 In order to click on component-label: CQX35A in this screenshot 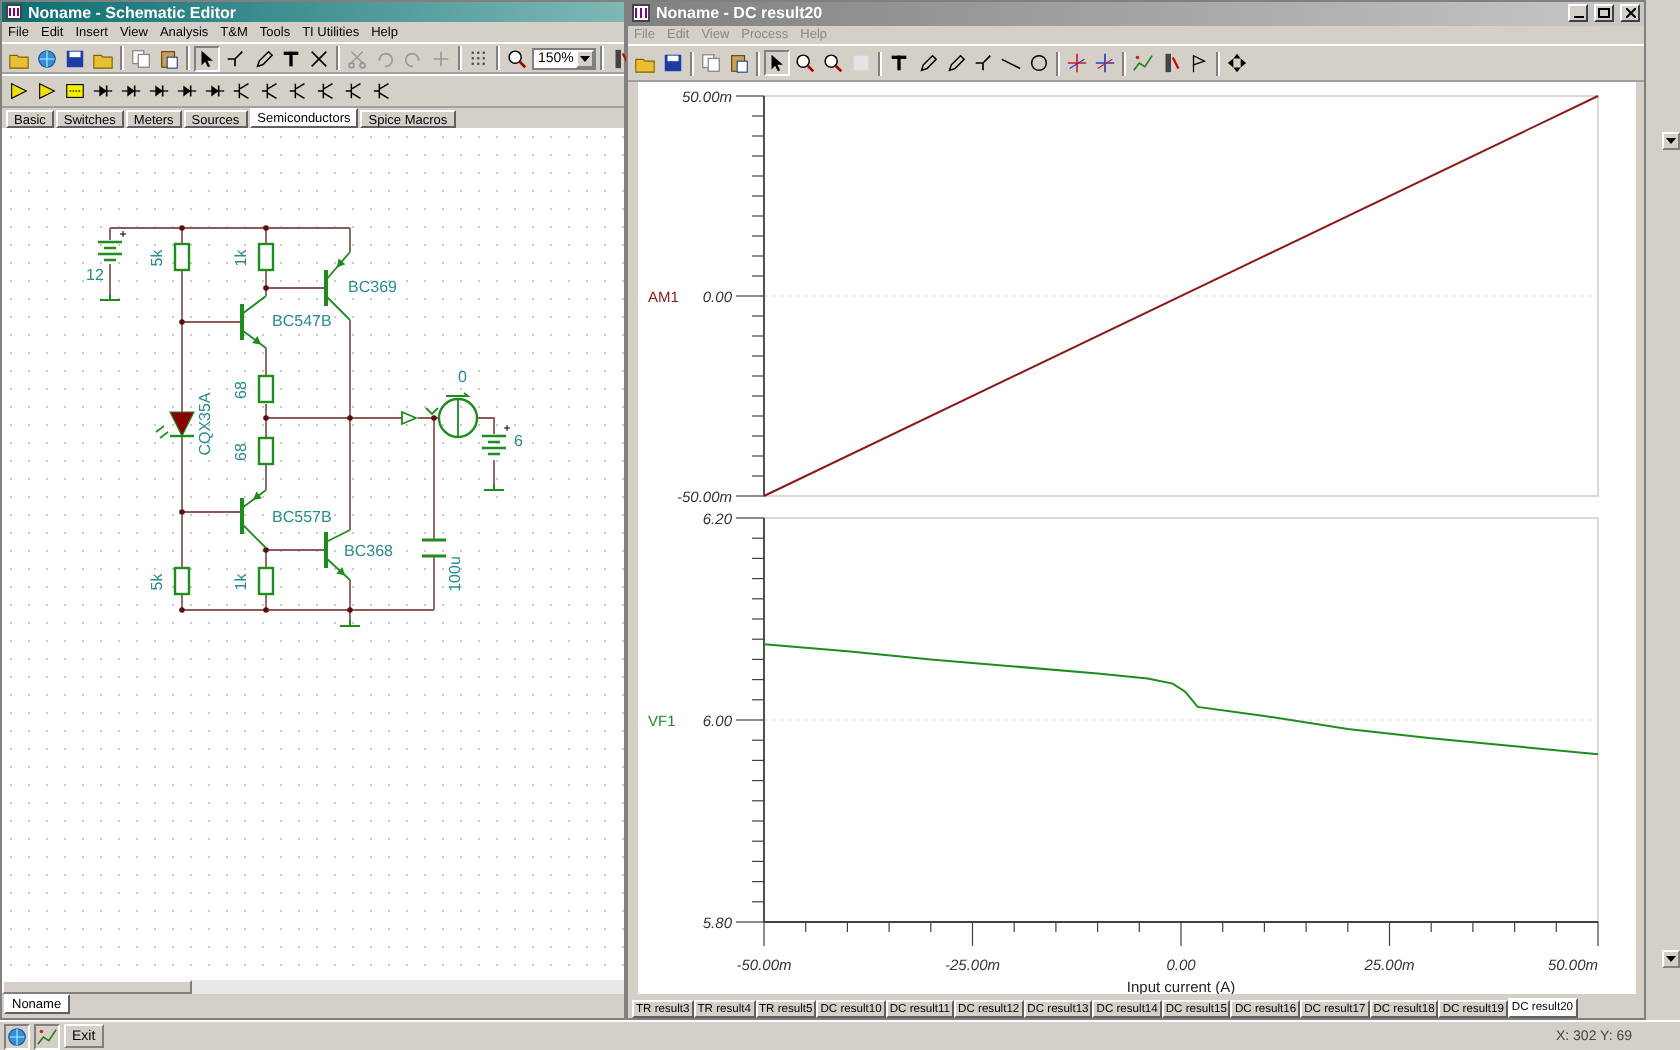, I will do `click(205, 424)`.